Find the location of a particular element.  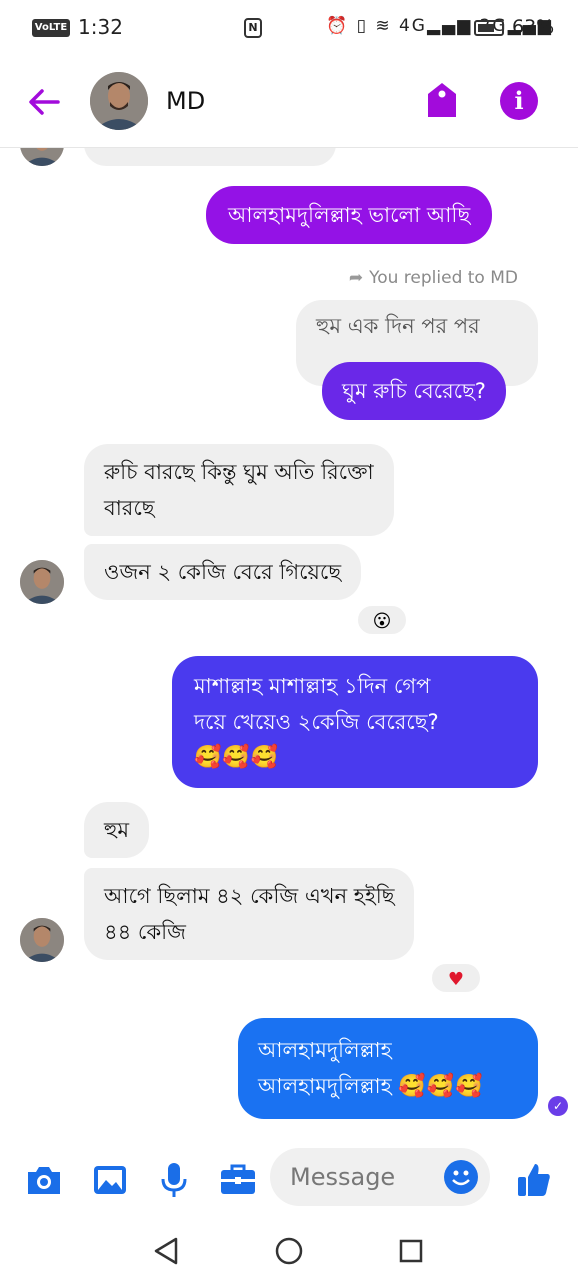

camera-icon is located at coordinates (44, 1180).